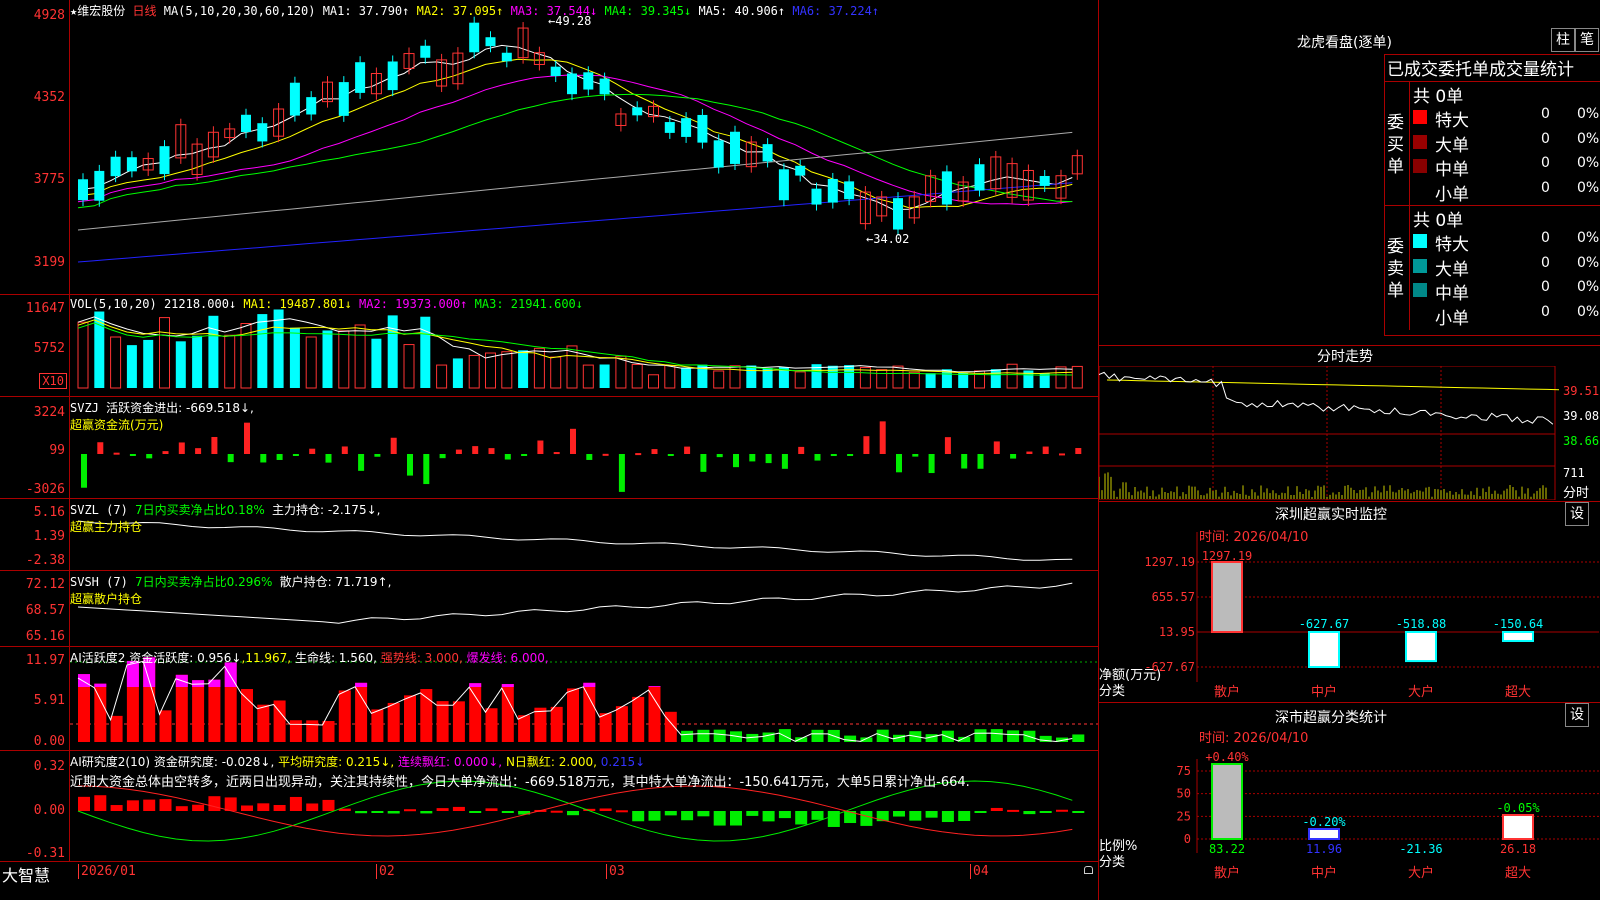 This screenshot has width=1600, height=900. Describe the element at coordinates (45, 560) in the screenshot. I see `svzl-ytick: -2.38` at that location.